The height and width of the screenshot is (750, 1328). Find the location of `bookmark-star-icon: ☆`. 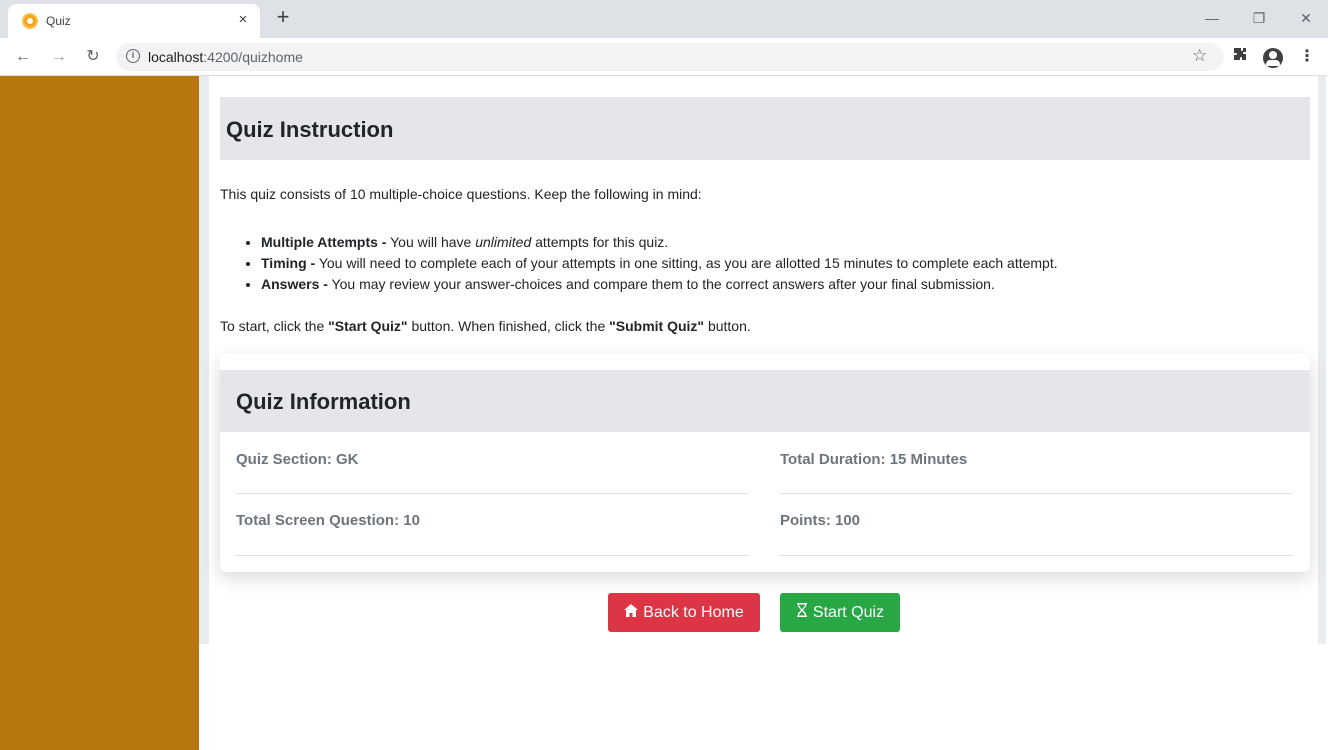

bookmark-star-icon: ☆ is located at coordinates (1199, 56).